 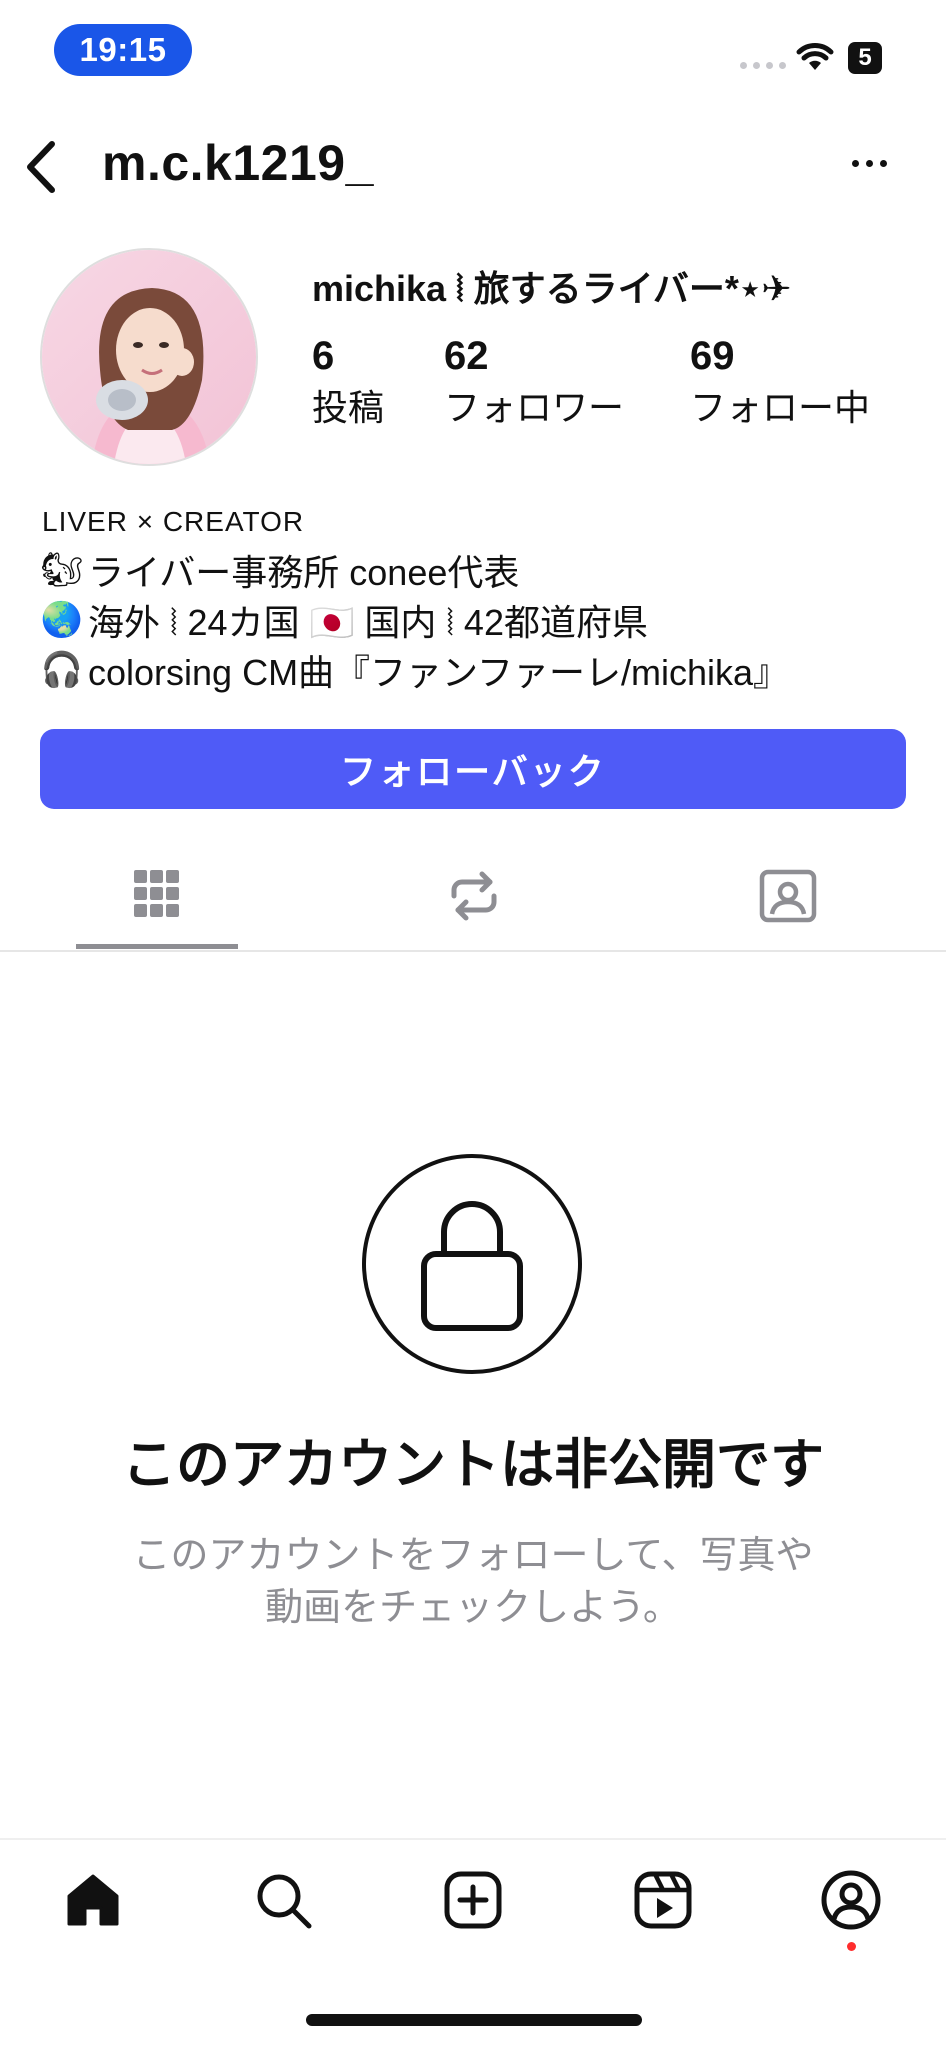 I want to click on chevron-left-icon, so click(x=41, y=167).